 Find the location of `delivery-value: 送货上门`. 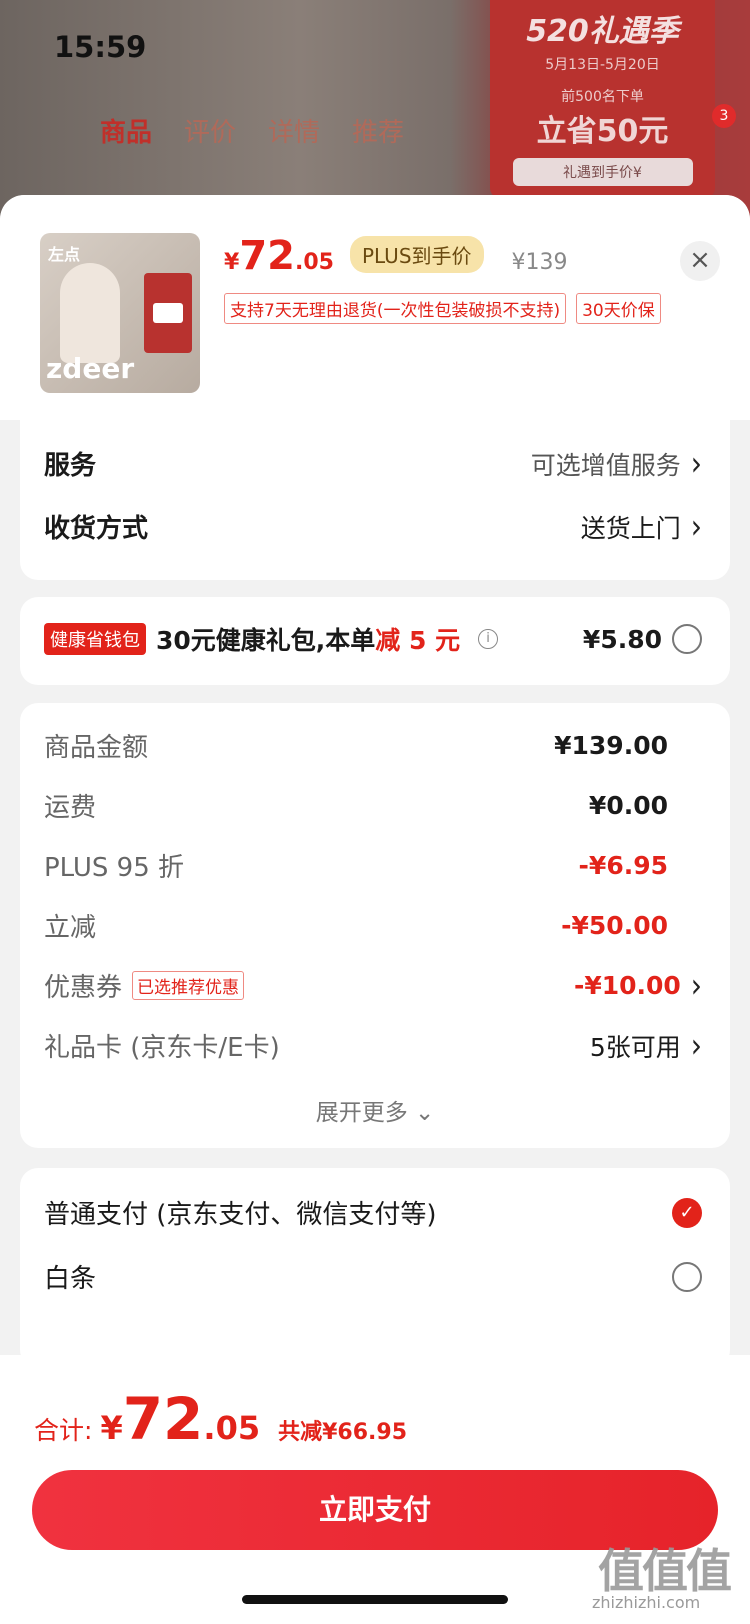

delivery-value: 送货上门 is located at coordinates (630, 528).